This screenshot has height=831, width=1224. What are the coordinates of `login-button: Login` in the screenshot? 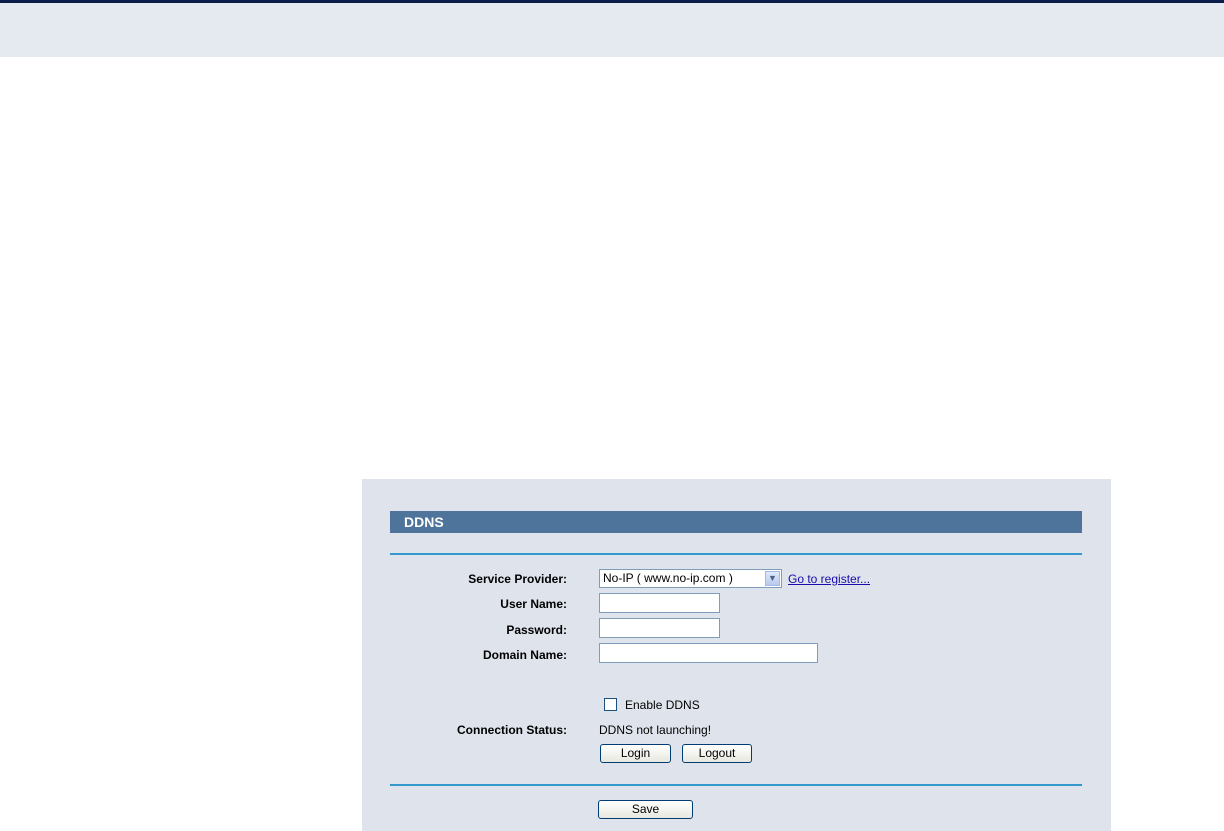 It's located at (635, 753).